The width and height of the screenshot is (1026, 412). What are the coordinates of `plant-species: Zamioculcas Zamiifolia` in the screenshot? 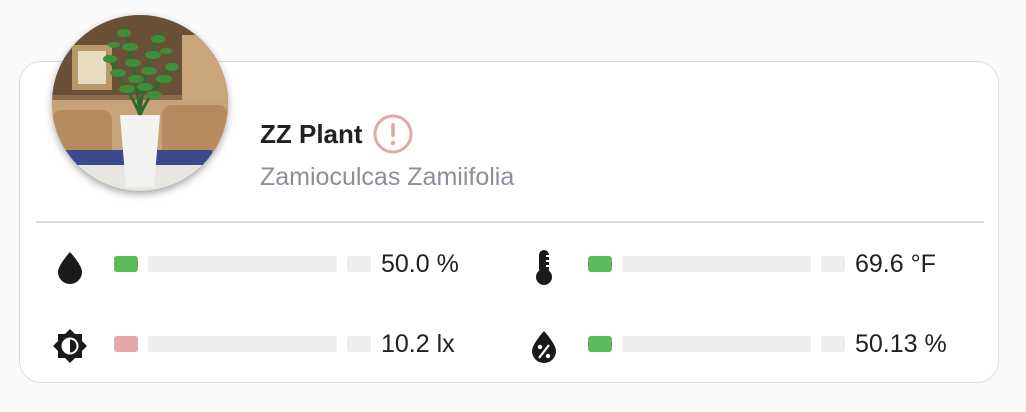 It's located at (387, 177).